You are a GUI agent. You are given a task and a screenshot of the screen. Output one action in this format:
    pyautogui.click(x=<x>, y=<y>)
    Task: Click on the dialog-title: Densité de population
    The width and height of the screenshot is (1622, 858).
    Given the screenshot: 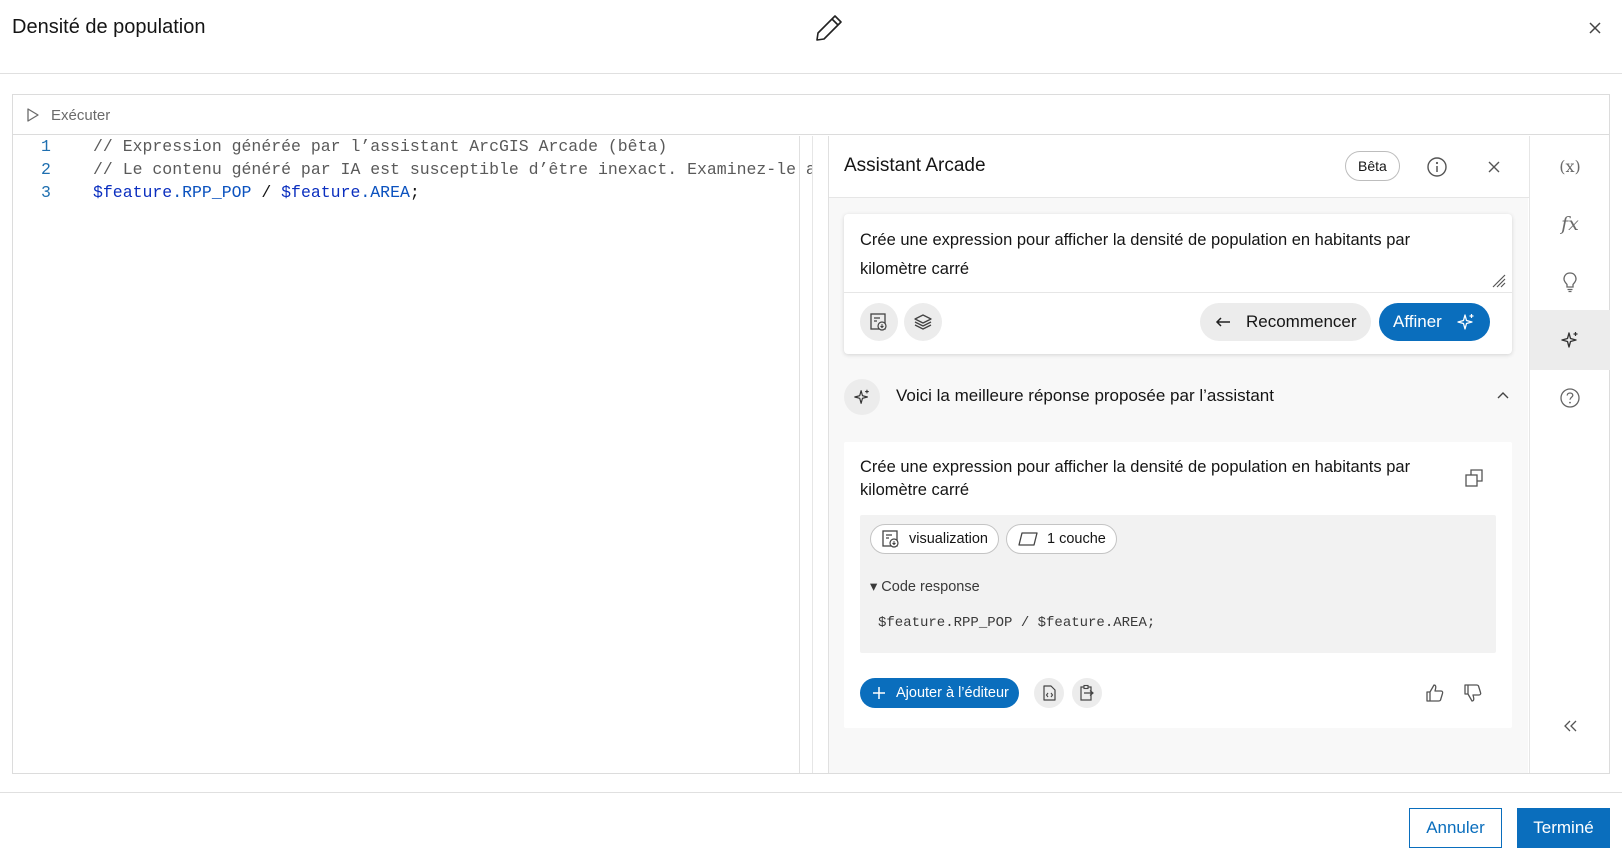 What is the action you would take?
    pyautogui.click(x=109, y=27)
    